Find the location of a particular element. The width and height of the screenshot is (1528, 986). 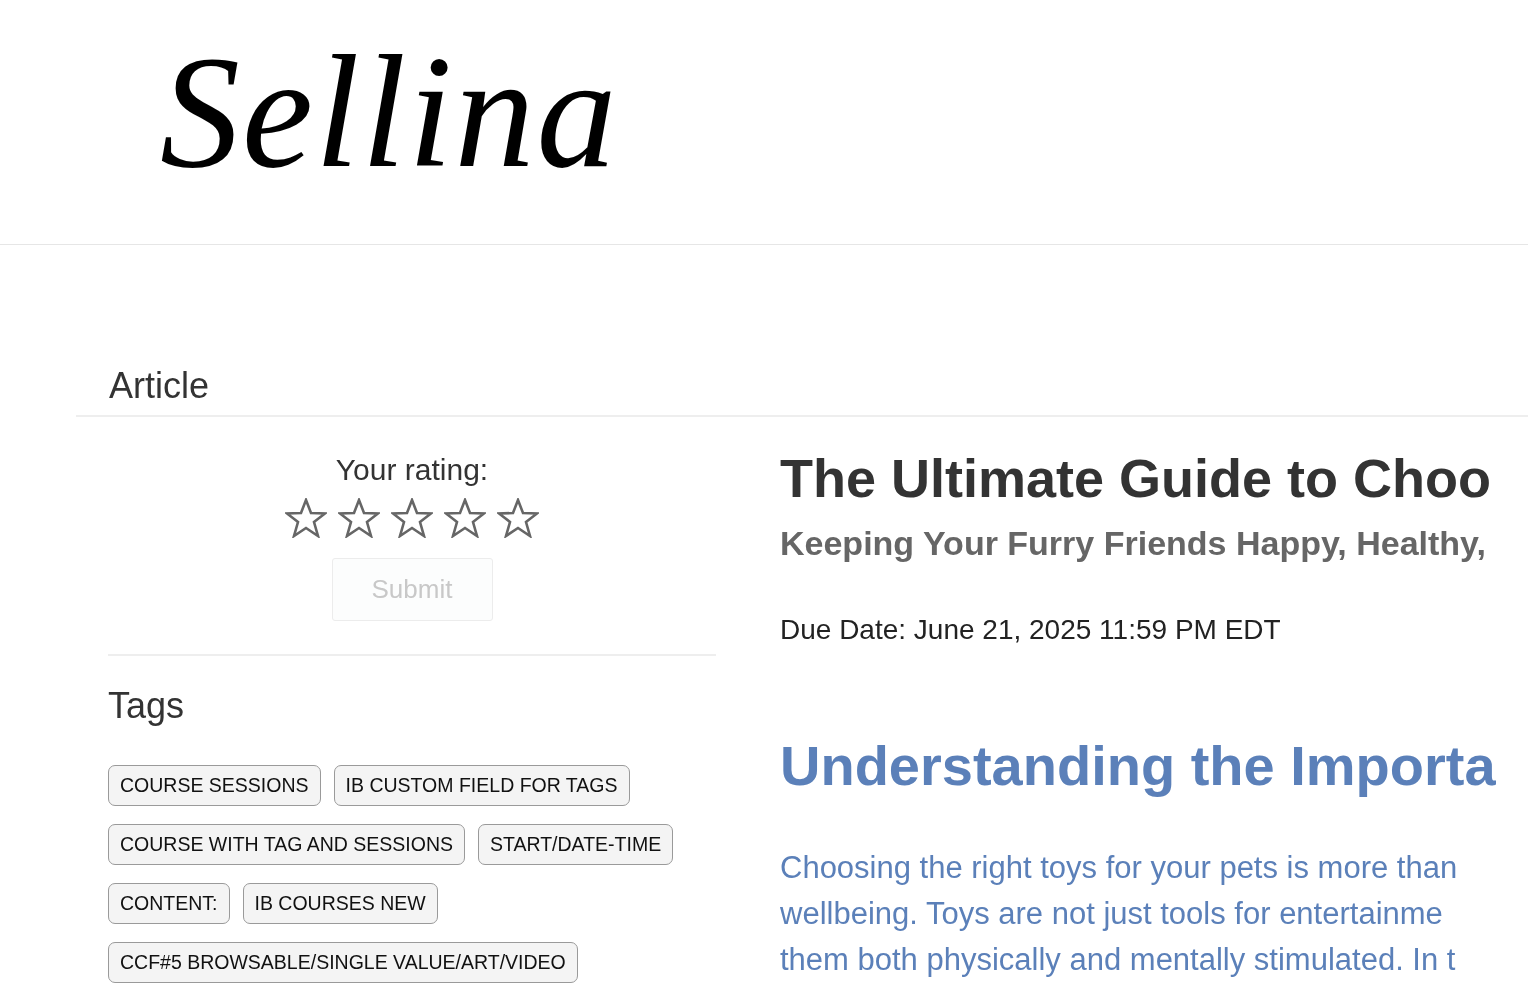

tag-chip: CCF#5 BROWSABLE/SINGLE VALUE/ART/VIDEO is located at coordinates (343, 962).